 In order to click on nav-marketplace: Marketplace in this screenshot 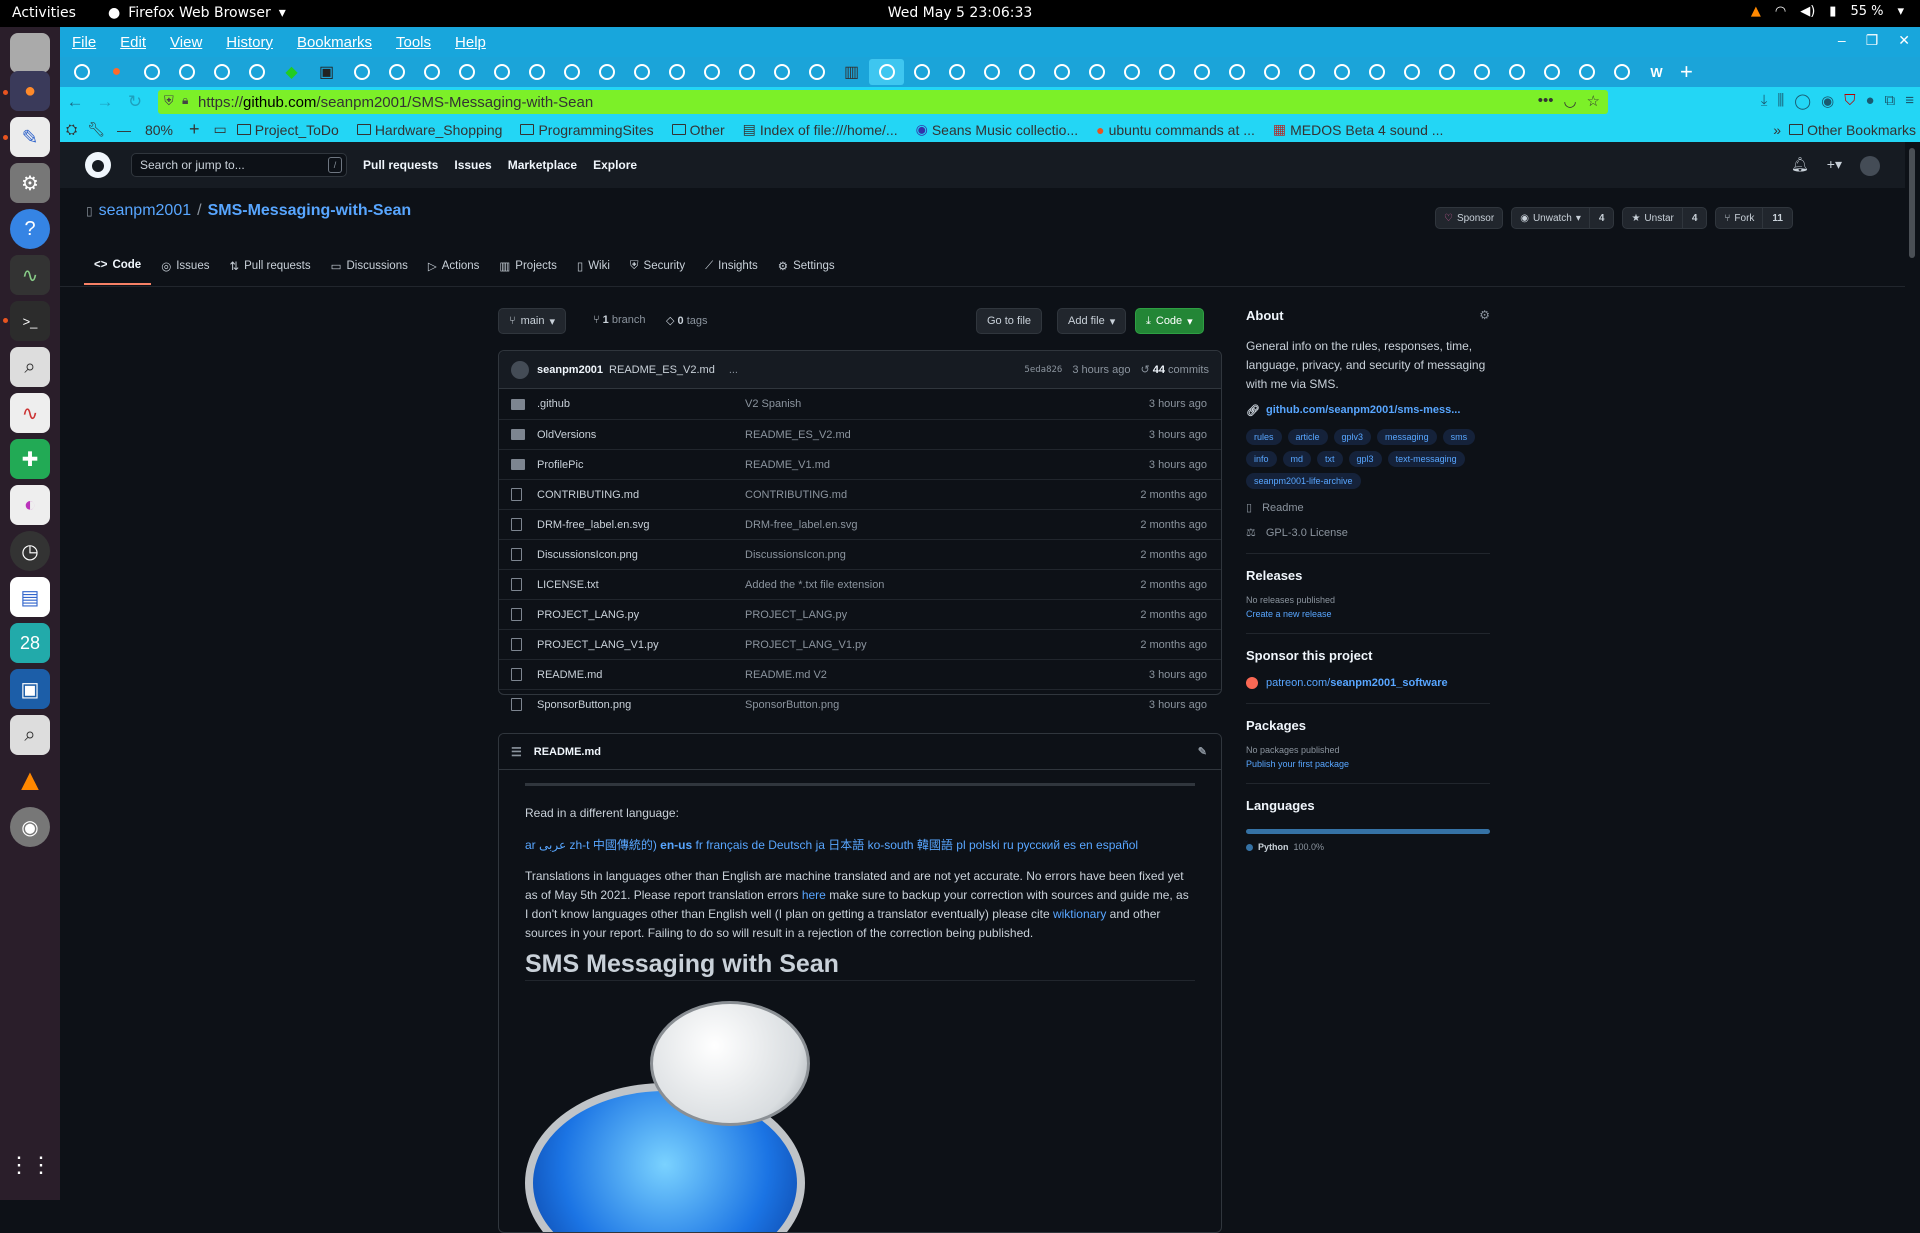, I will do `click(542, 165)`.